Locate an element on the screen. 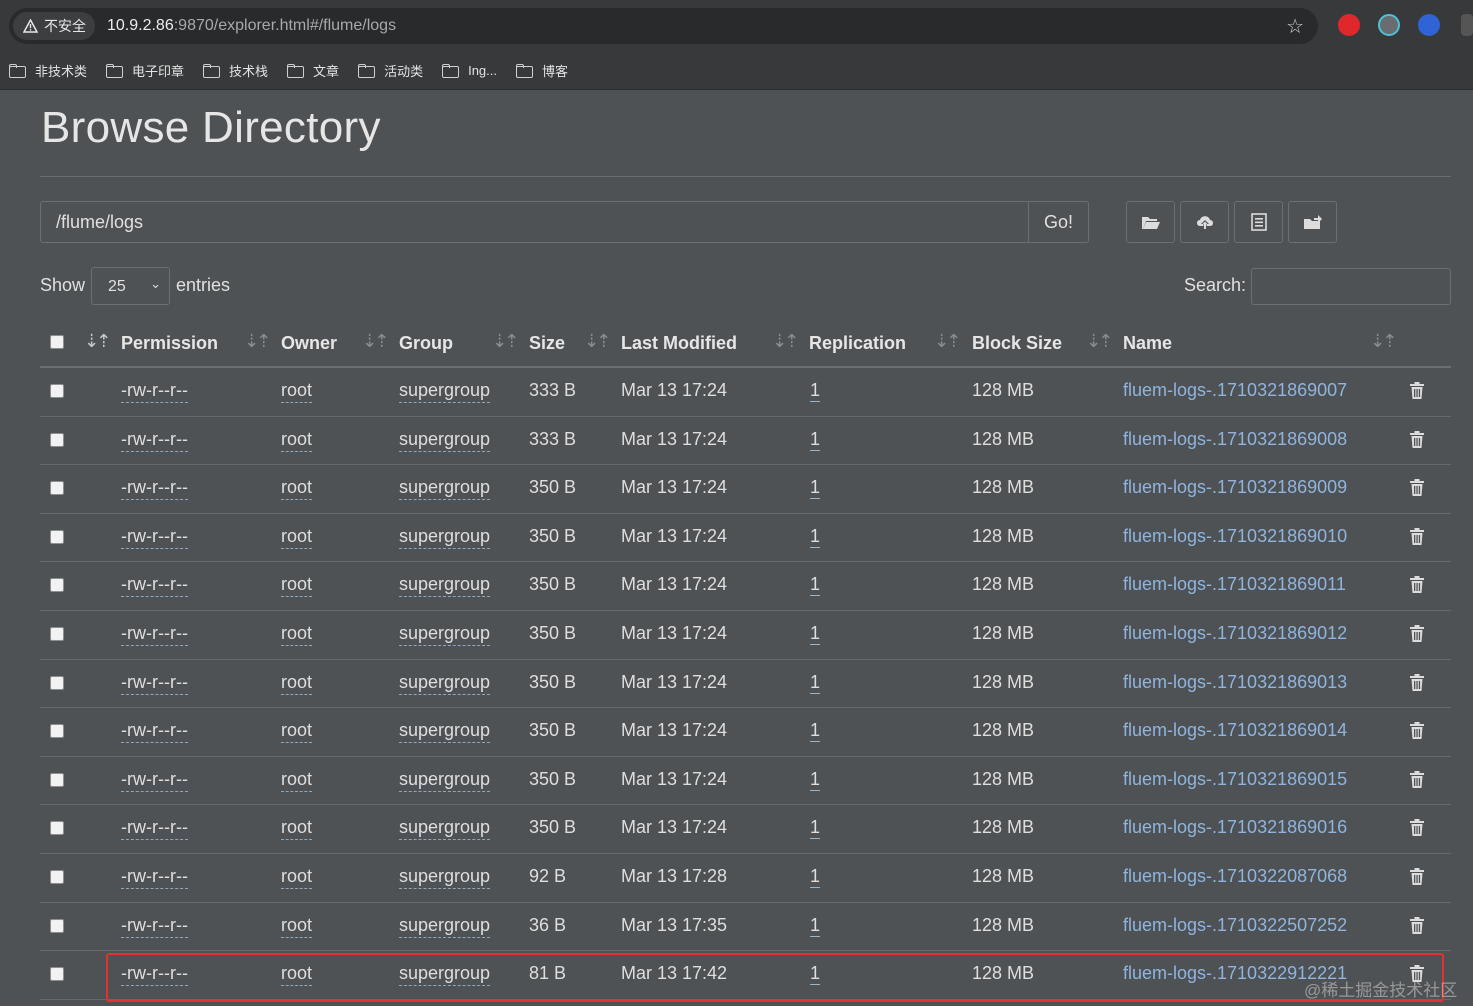  file-name-link: fluem-logs-.1710321869015 is located at coordinates (1235, 779).